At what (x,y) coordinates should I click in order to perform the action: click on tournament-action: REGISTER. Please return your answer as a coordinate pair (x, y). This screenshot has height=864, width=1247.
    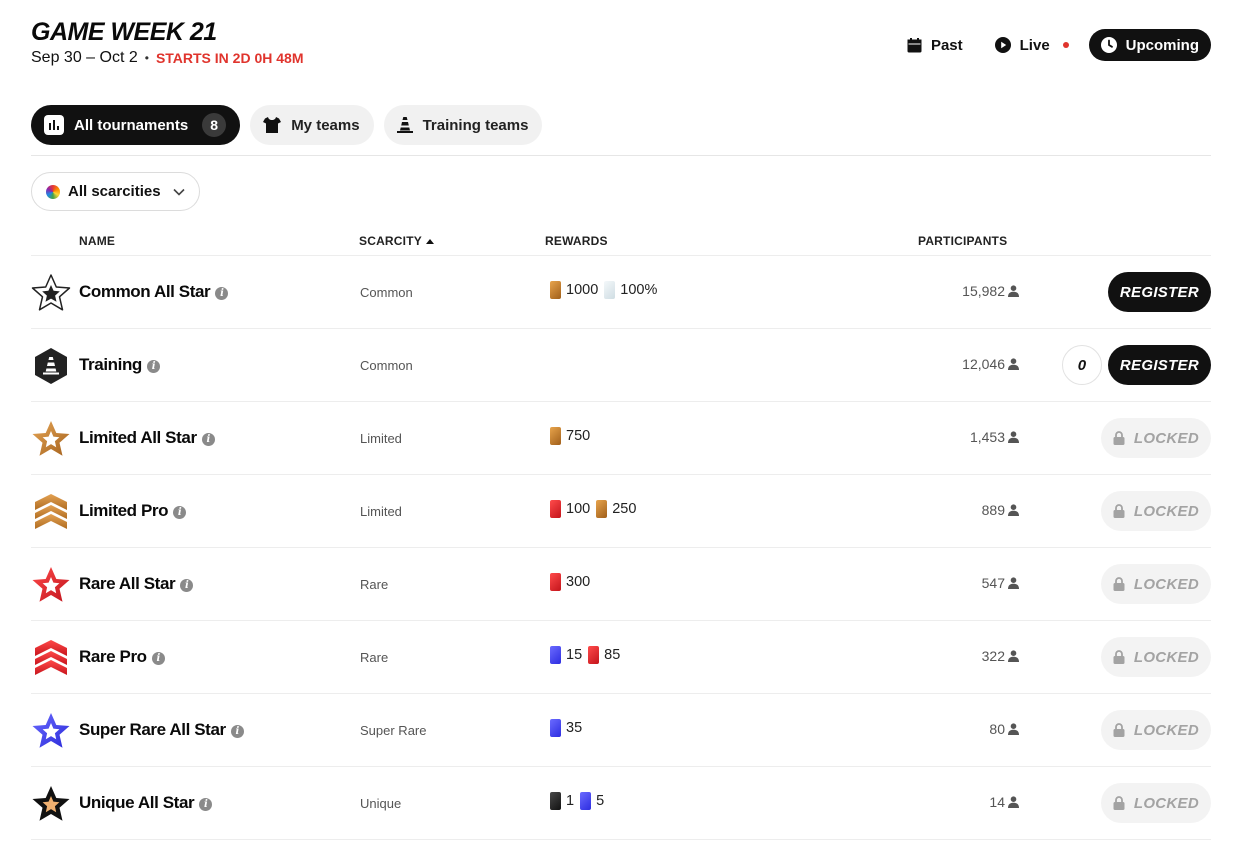
    Looking at the image, I should click on (1159, 292).